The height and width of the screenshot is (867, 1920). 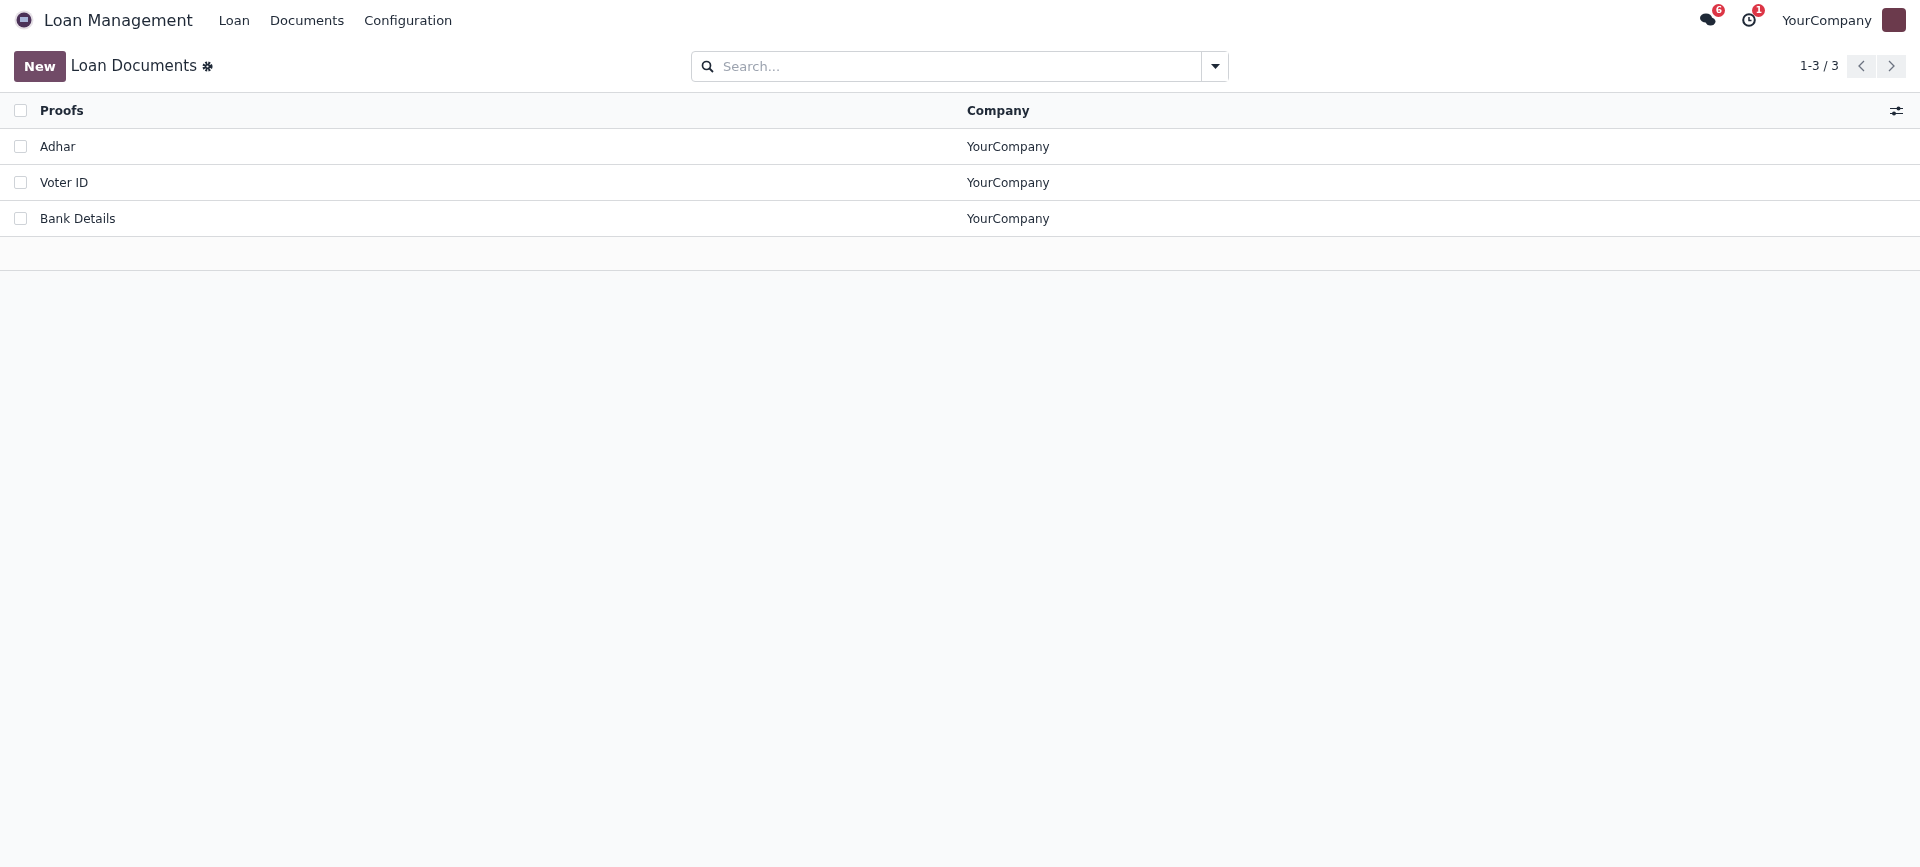 What do you see at coordinates (1708, 20) in the screenshot?
I see `chat-icon` at bounding box center [1708, 20].